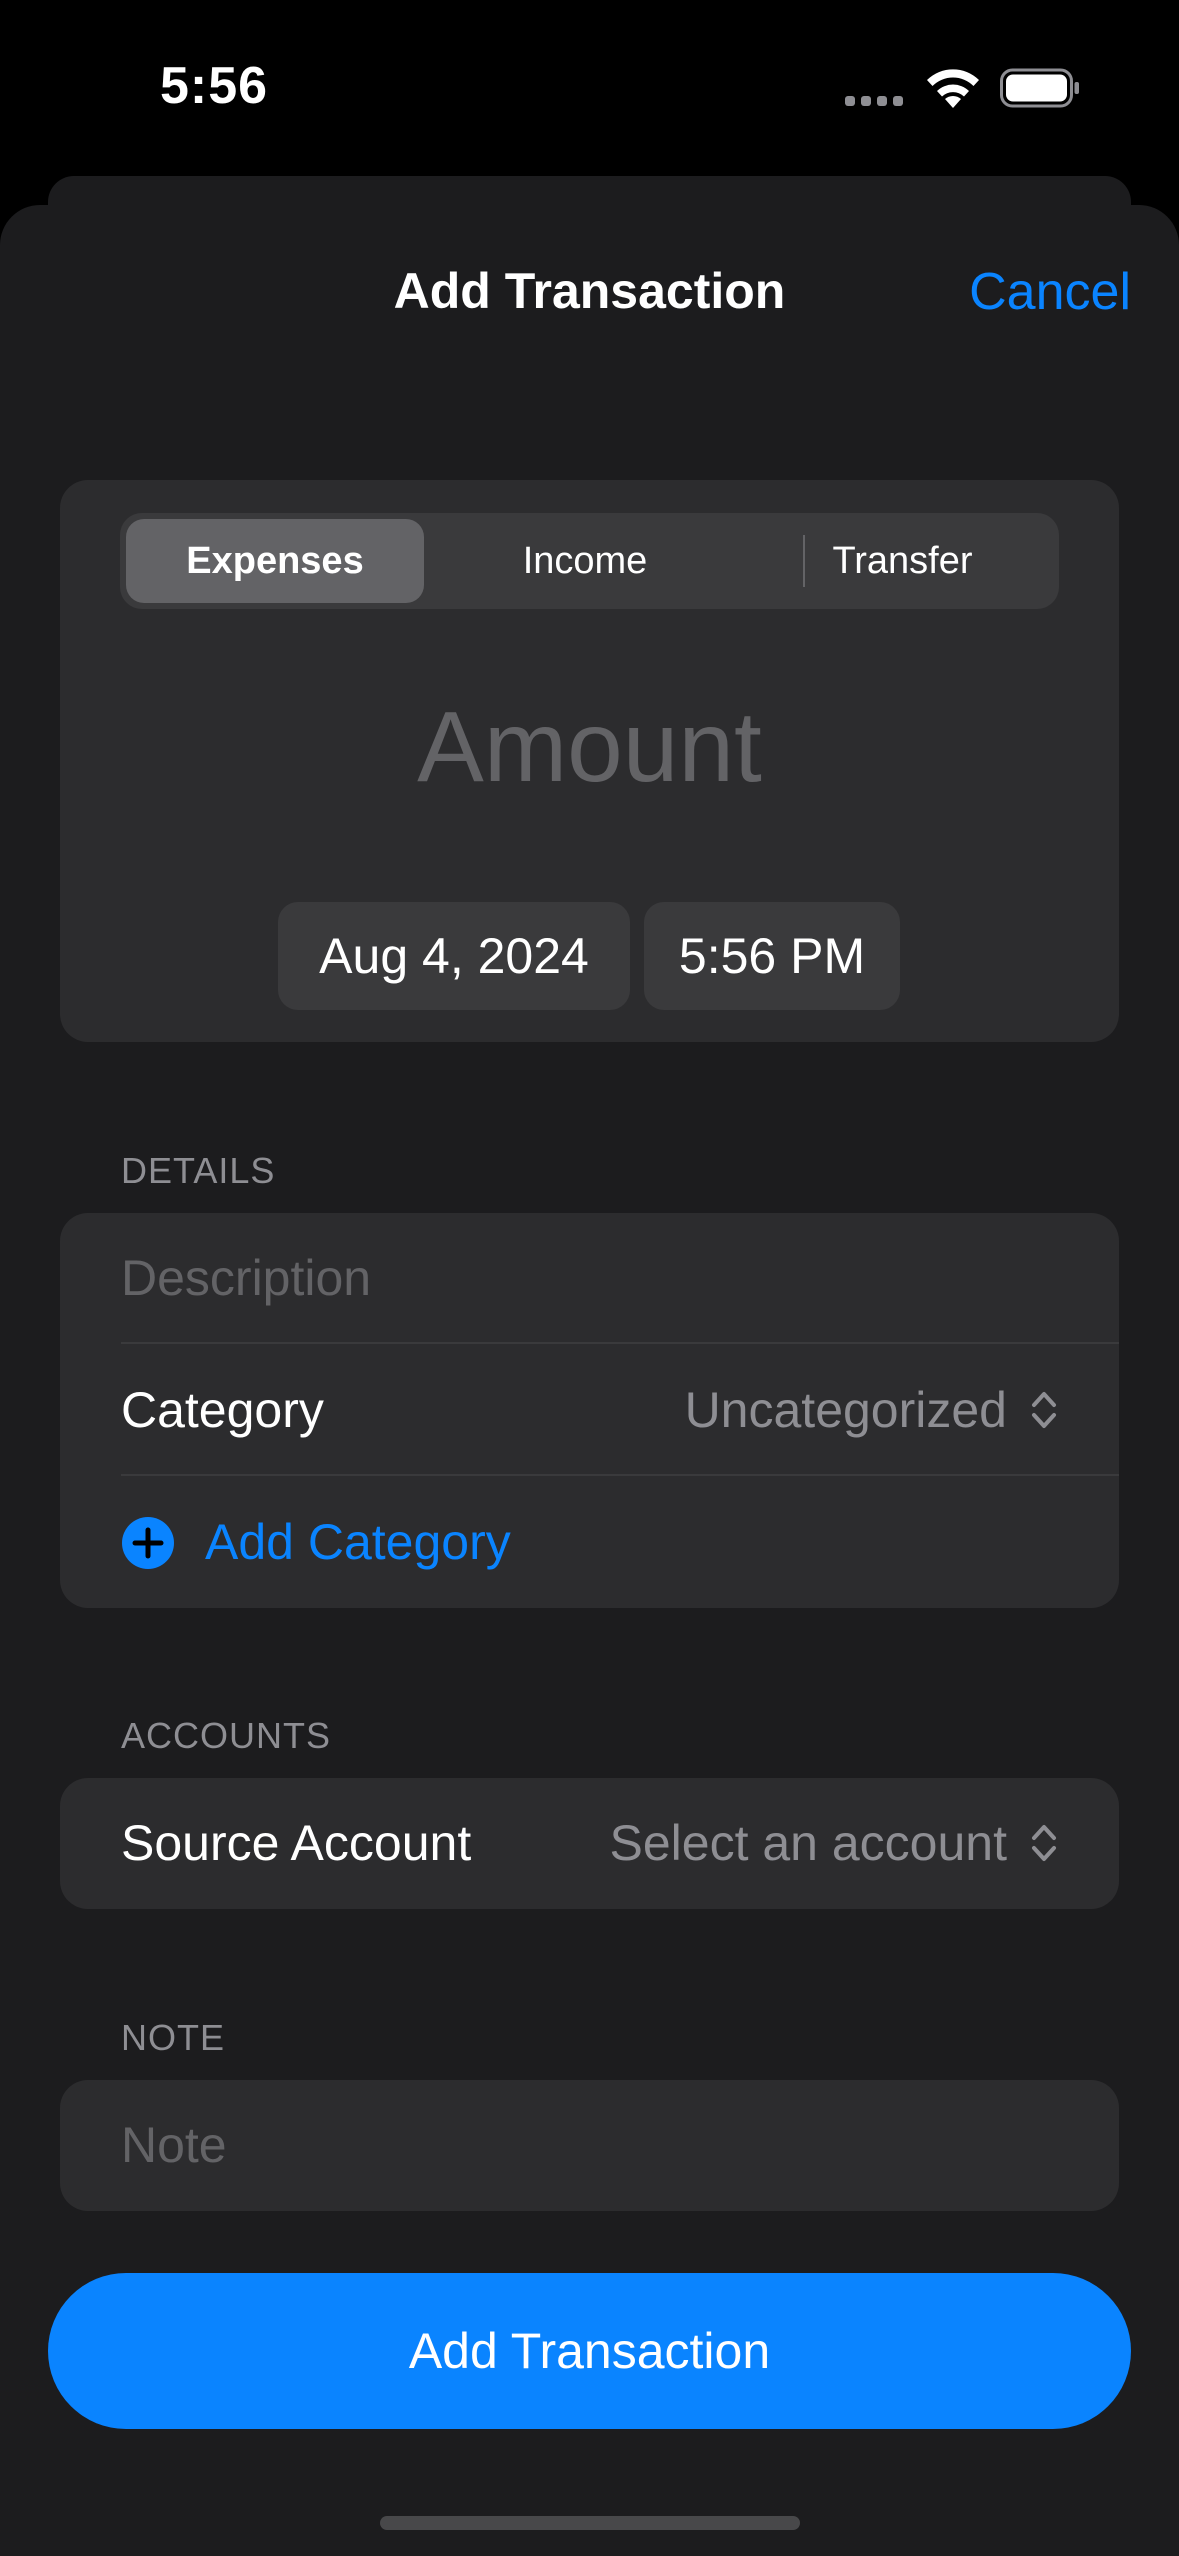 This screenshot has height=2556, width=1179. What do you see at coordinates (589, 85) in the screenshot?
I see `status-bar: 5:56` at bounding box center [589, 85].